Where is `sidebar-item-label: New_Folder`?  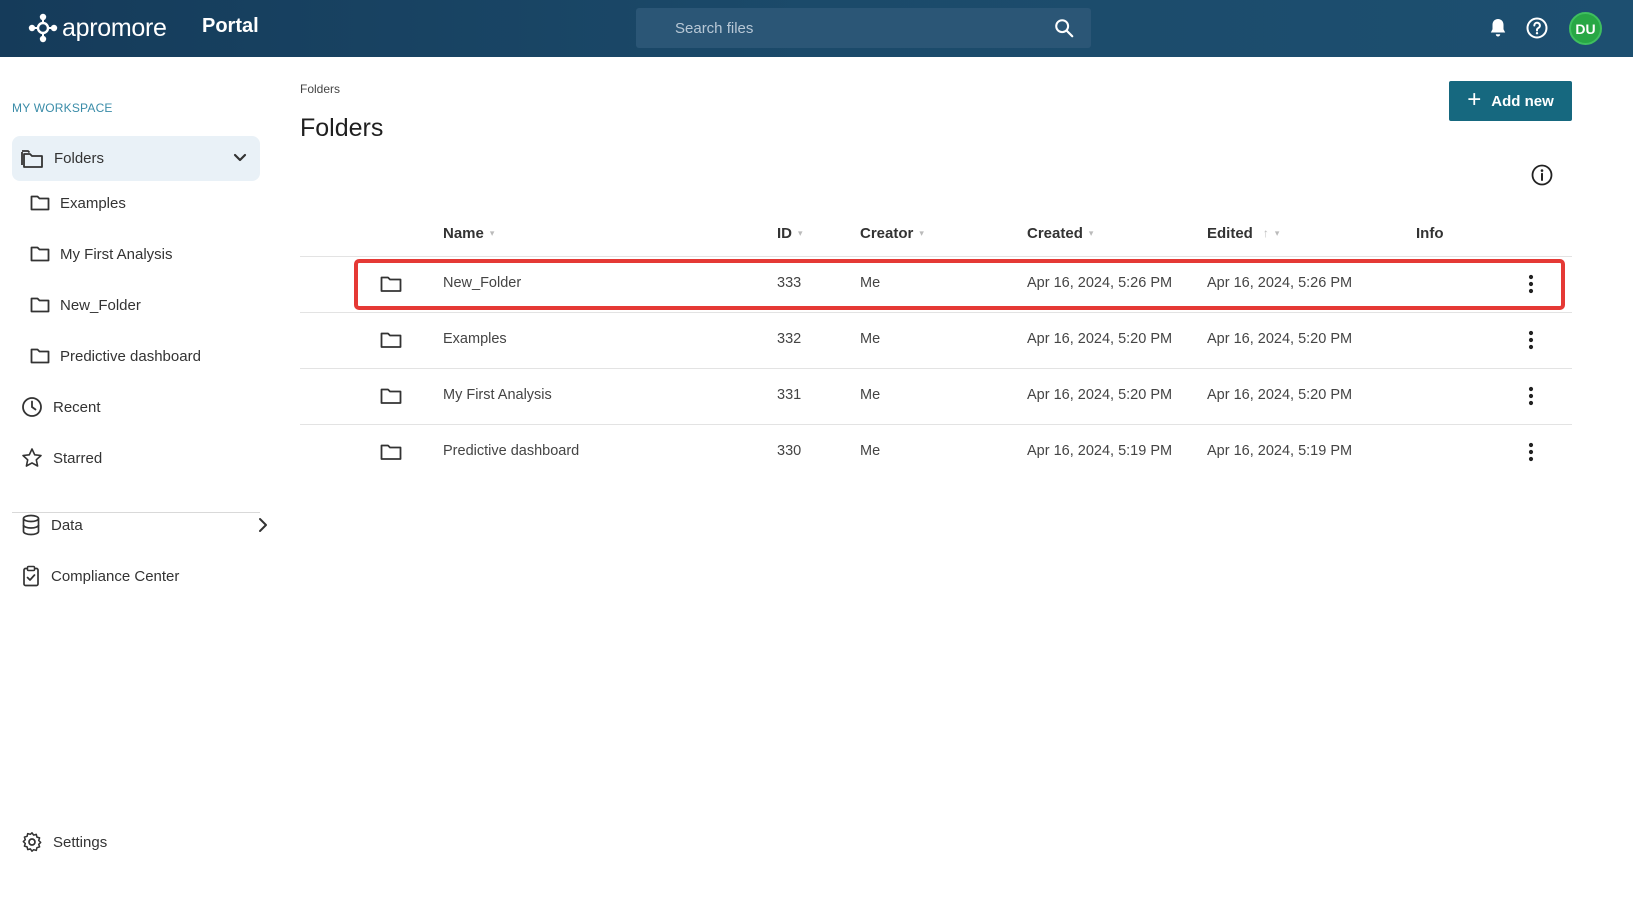 sidebar-item-label: New_Folder is located at coordinates (100, 305).